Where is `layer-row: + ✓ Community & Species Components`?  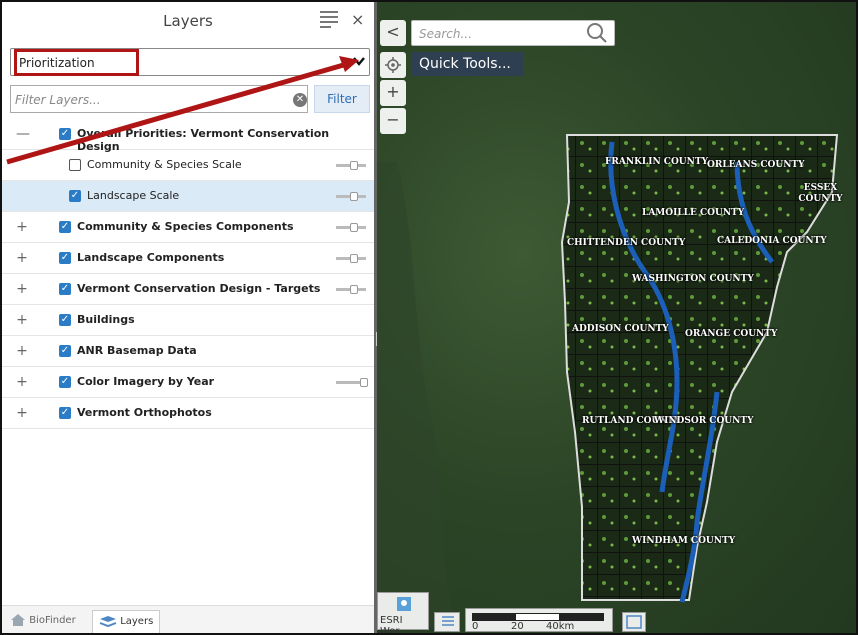 layer-row: + ✓ Community & Species Components is located at coordinates (188, 227).